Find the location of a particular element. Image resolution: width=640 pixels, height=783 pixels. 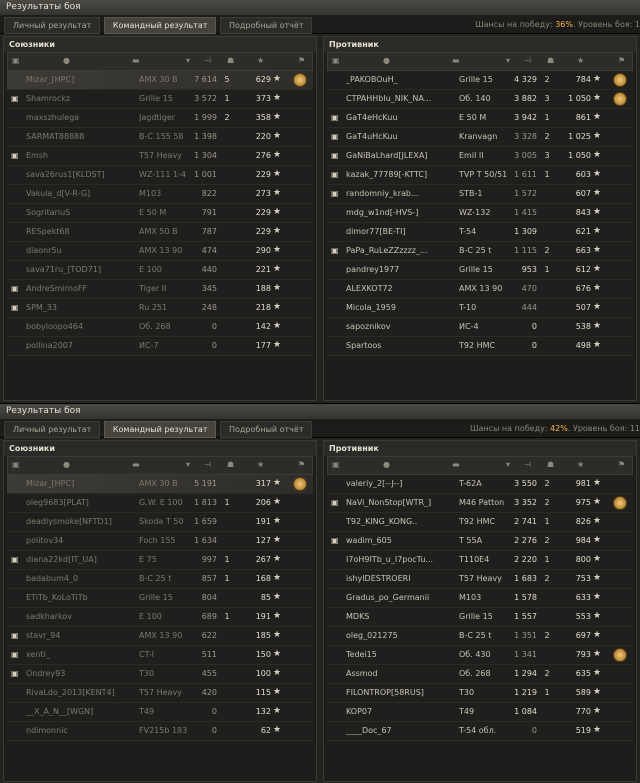

player-name: oleg9683[PLAT] is located at coordinates (73, 502).